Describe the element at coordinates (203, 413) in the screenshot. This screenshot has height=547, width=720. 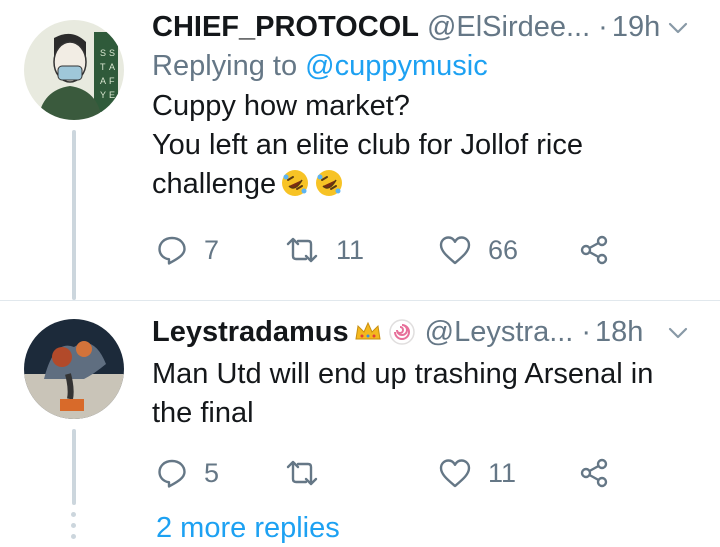
I see `tweet-line: the final` at that location.